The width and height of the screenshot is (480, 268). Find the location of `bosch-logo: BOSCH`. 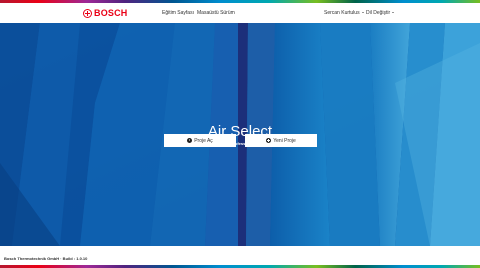

bosch-logo: BOSCH is located at coordinates (105, 13).